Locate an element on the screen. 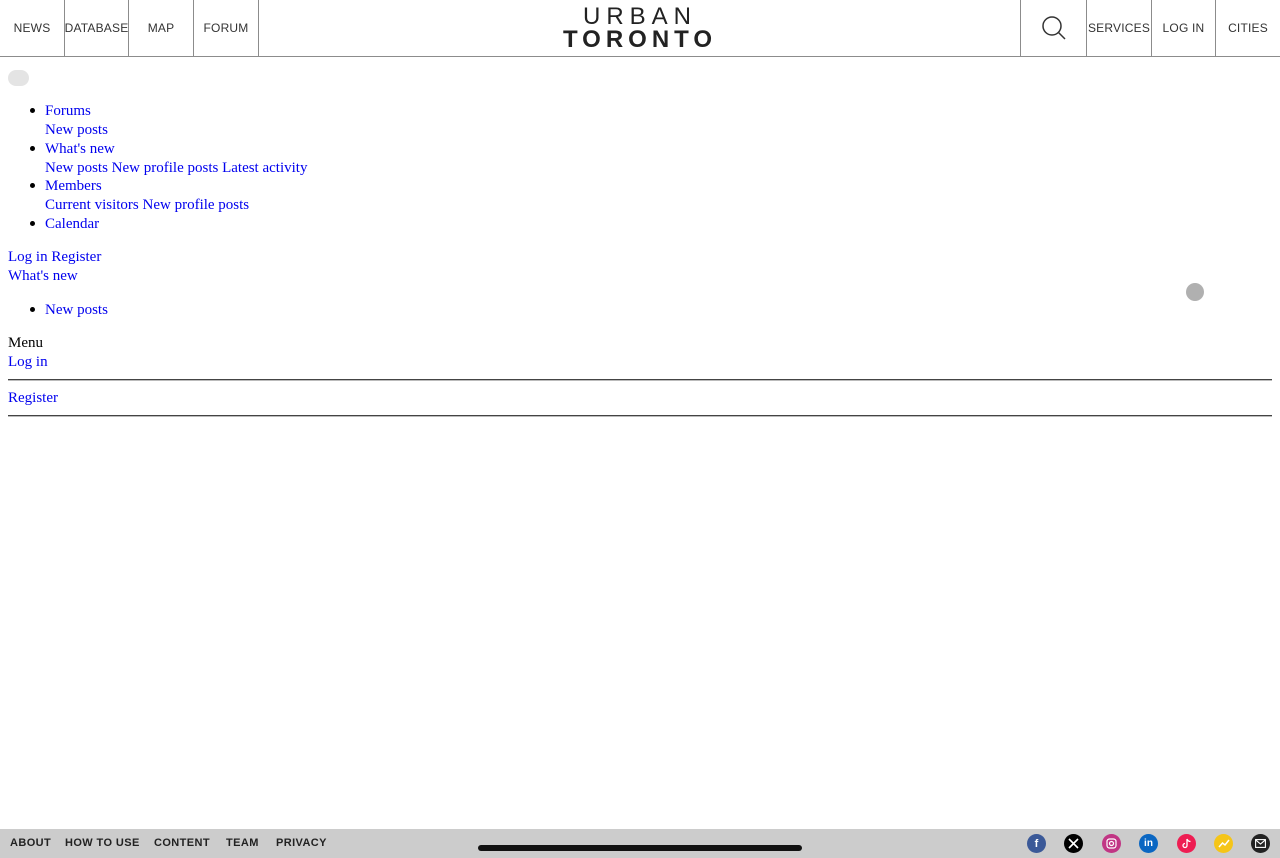 The image size is (1280, 858). footer-about-link: ABOUT is located at coordinates (30, 843).